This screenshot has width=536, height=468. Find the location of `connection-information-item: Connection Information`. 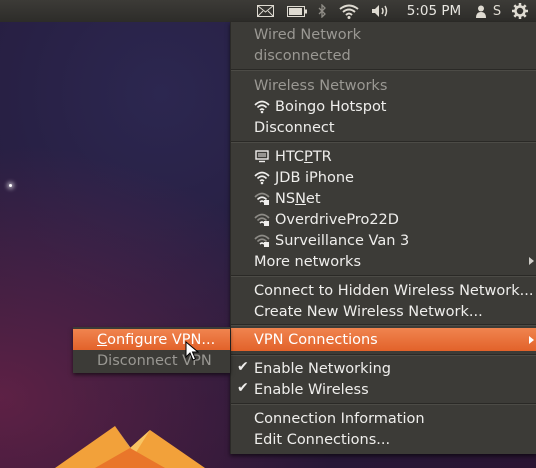

connection-information-item: Connection Information is located at coordinates (383, 418).